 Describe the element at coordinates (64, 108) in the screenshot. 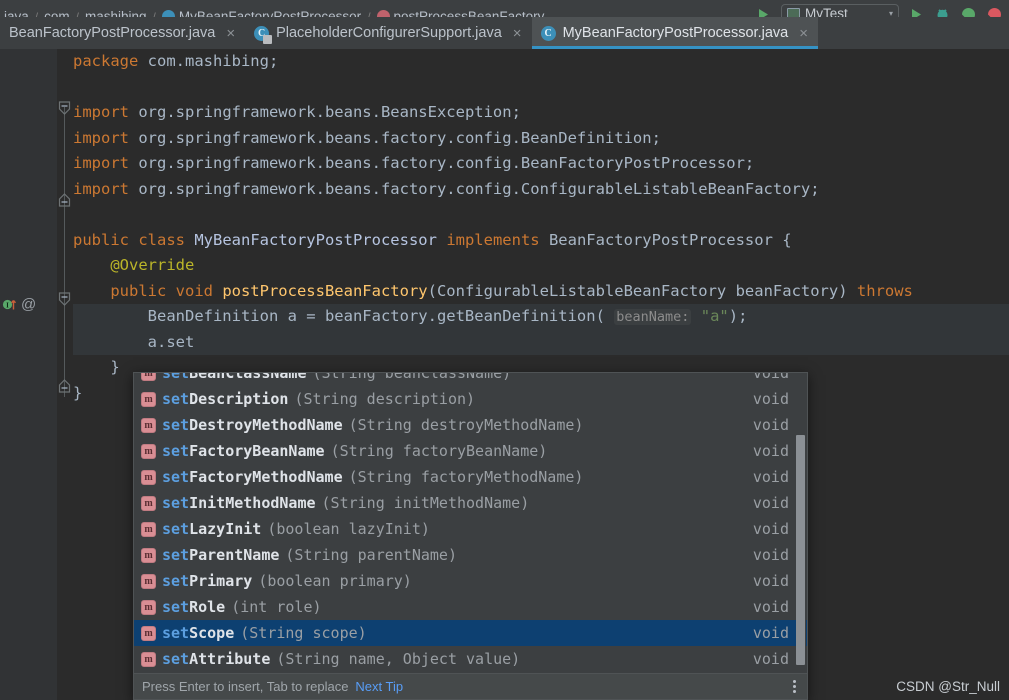

I see `fold-collapse-icon-imports` at that location.